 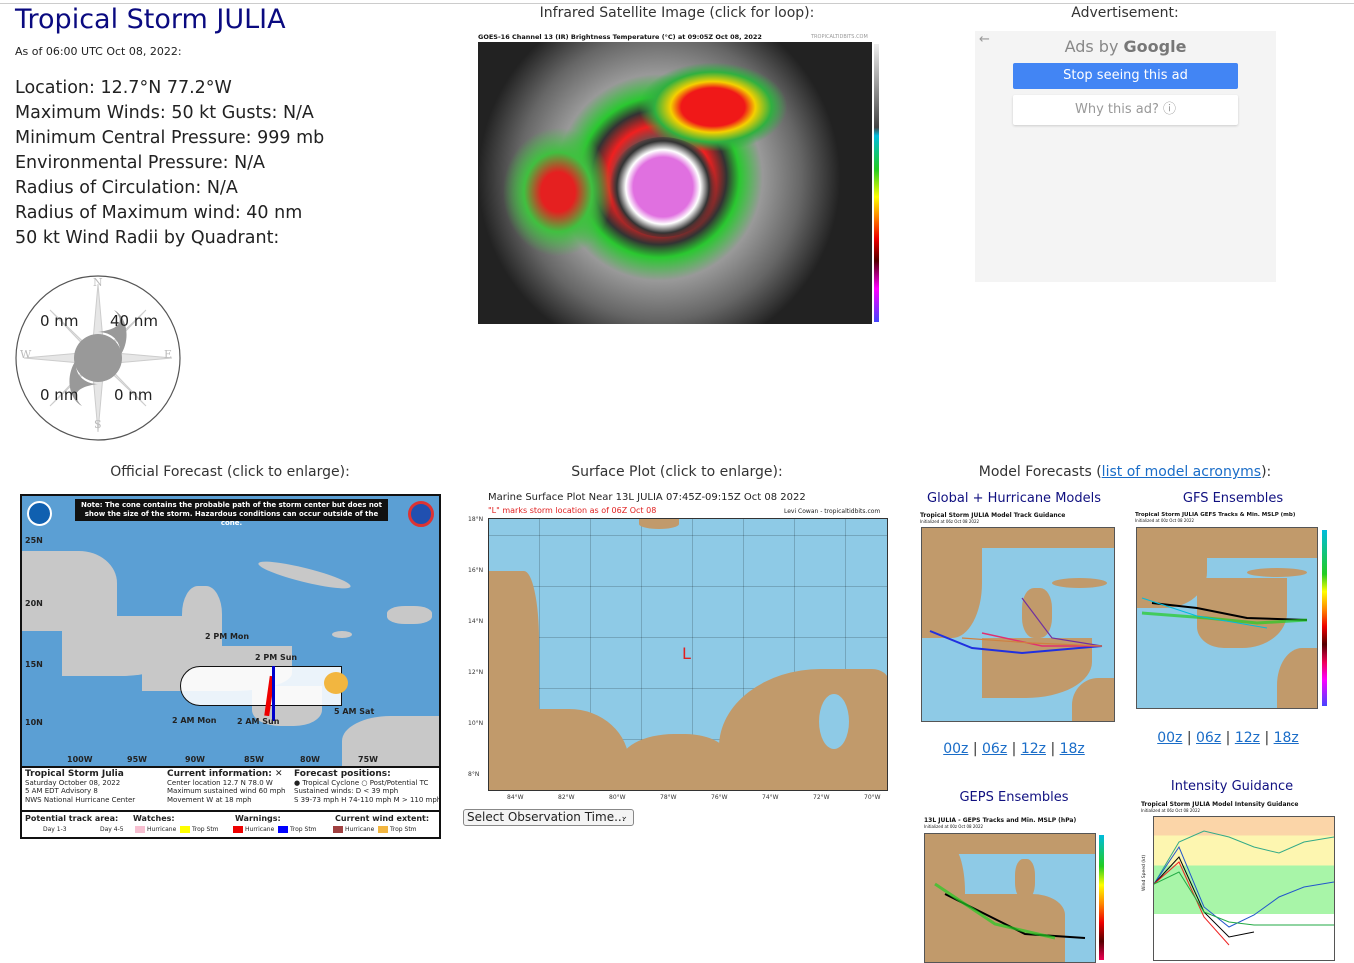 What do you see at coordinates (1171, 810) in the screenshot?
I see `intensity-image-init: Initialized at 06z Oct 08 2022` at bounding box center [1171, 810].